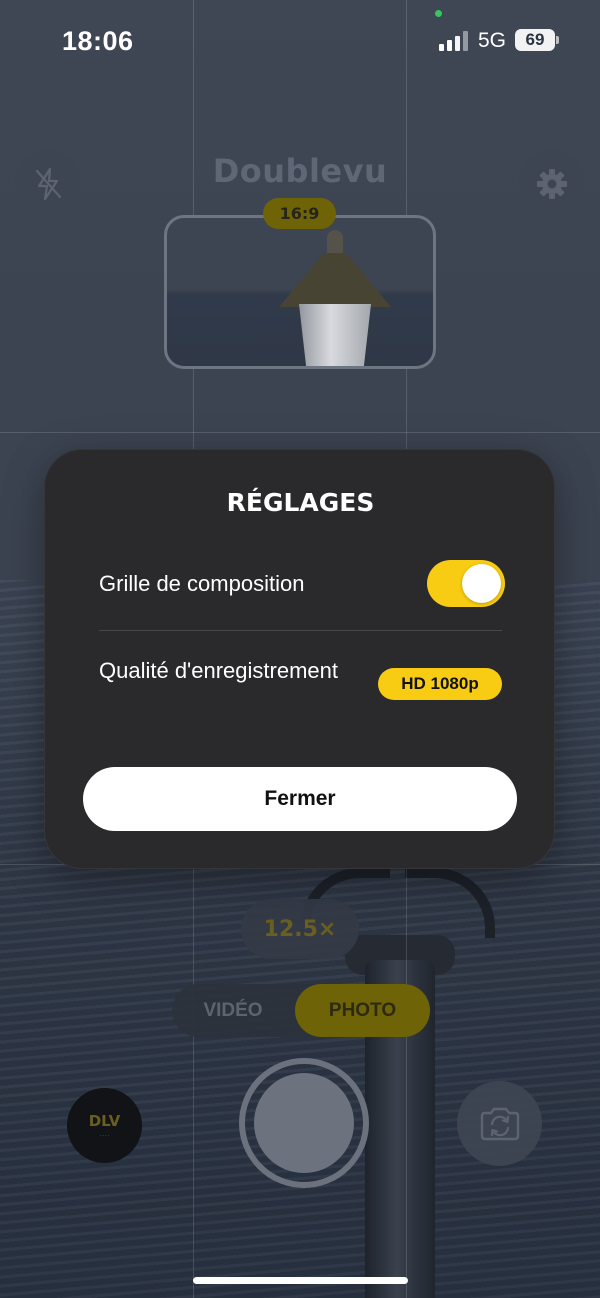 This screenshot has width=600, height=1298. What do you see at coordinates (300, 502) in the screenshot?
I see `modal-title: RÉGLAGES` at bounding box center [300, 502].